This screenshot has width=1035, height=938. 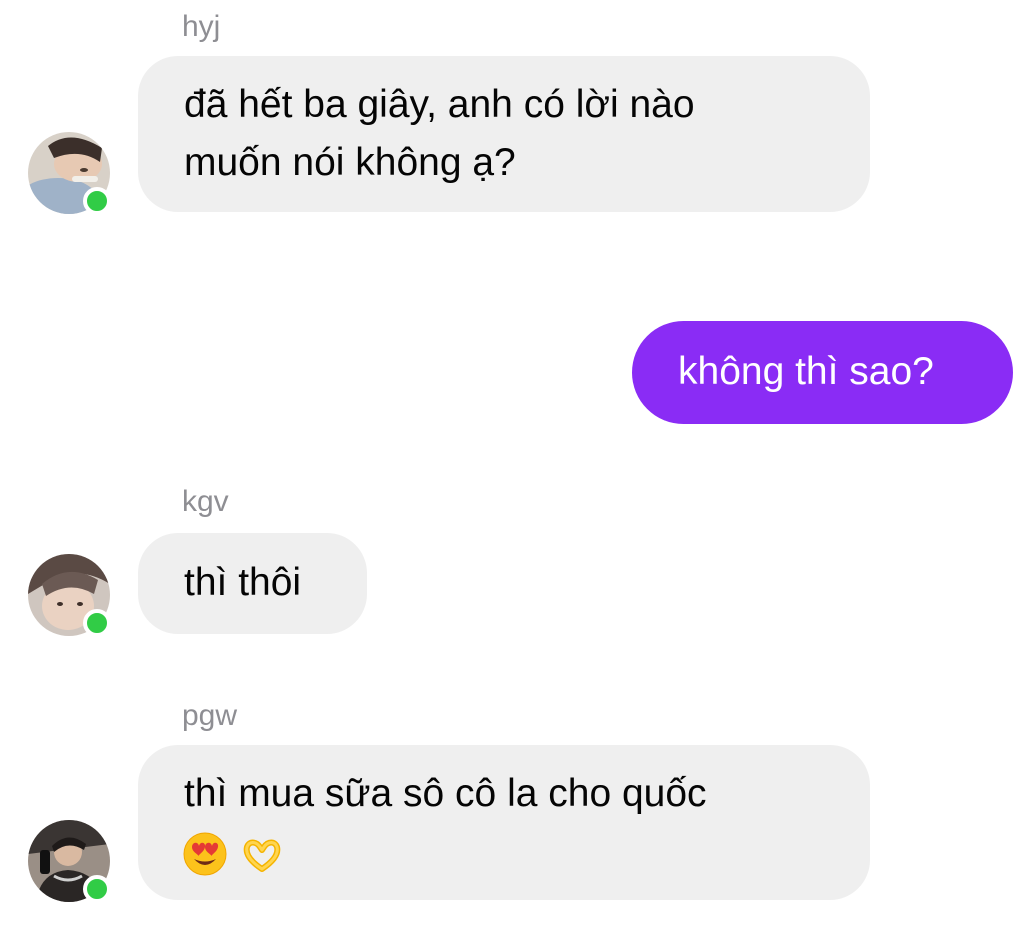 What do you see at coordinates (205, 501) in the screenshot?
I see `sender-name-kgv: kgv` at bounding box center [205, 501].